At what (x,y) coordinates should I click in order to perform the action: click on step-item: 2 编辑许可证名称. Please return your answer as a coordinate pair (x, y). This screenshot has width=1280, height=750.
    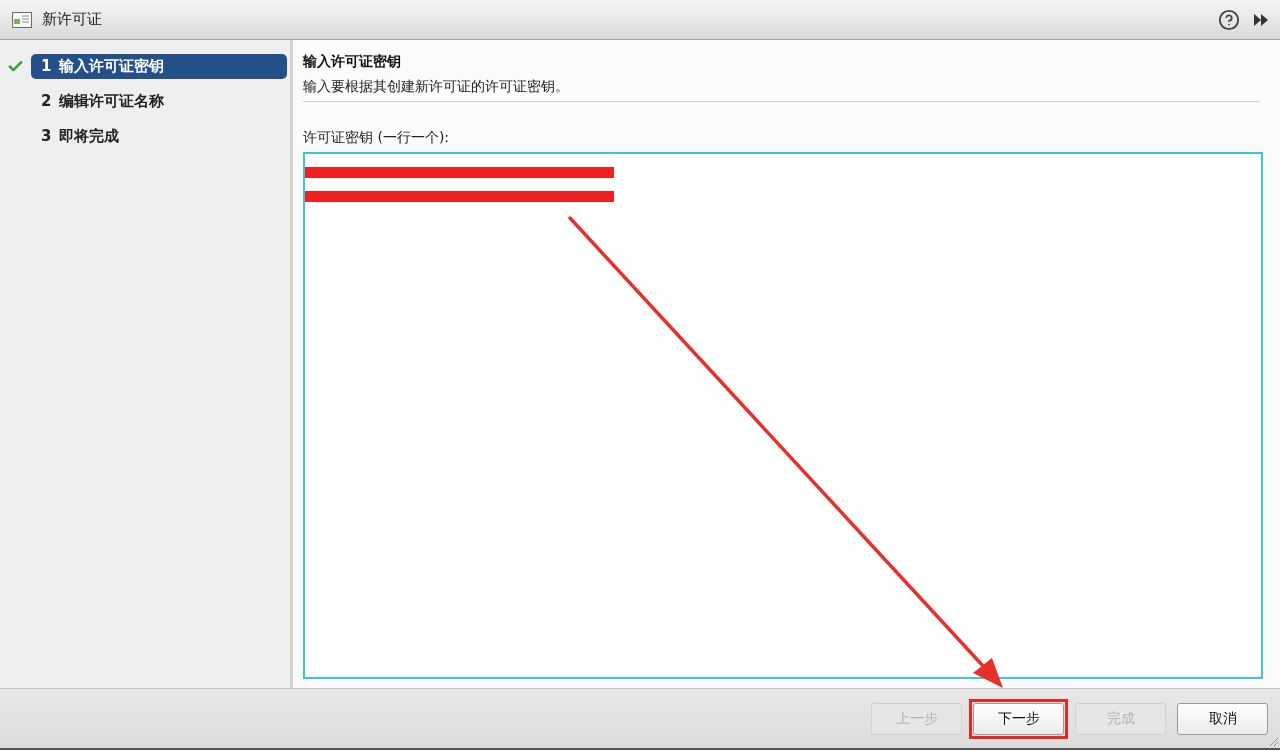
    Looking at the image, I should click on (159, 101).